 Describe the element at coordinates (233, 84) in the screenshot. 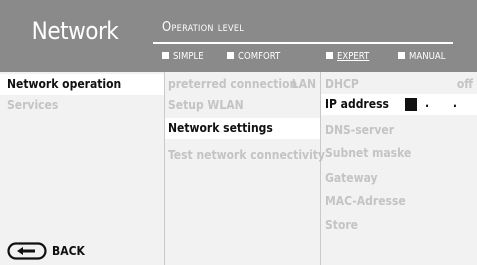

I see `submenu-item-label: preterred connection` at that location.